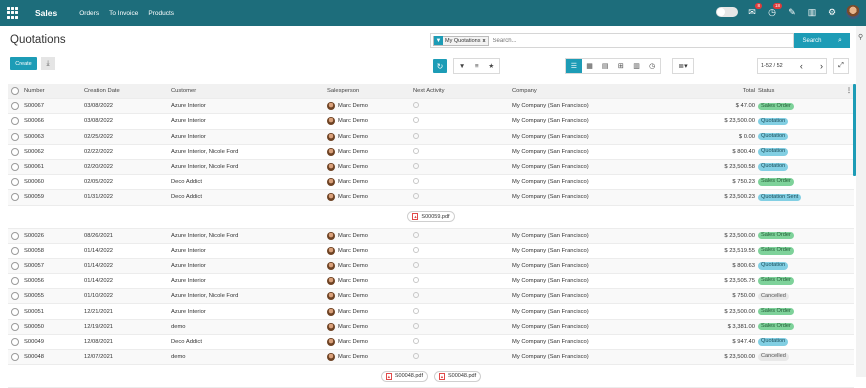 Image resolution: width=866 pixels, height=388 pixels. What do you see at coordinates (161, 13) in the screenshot?
I see `menu-products: Products` at bounding box center [161, 13].